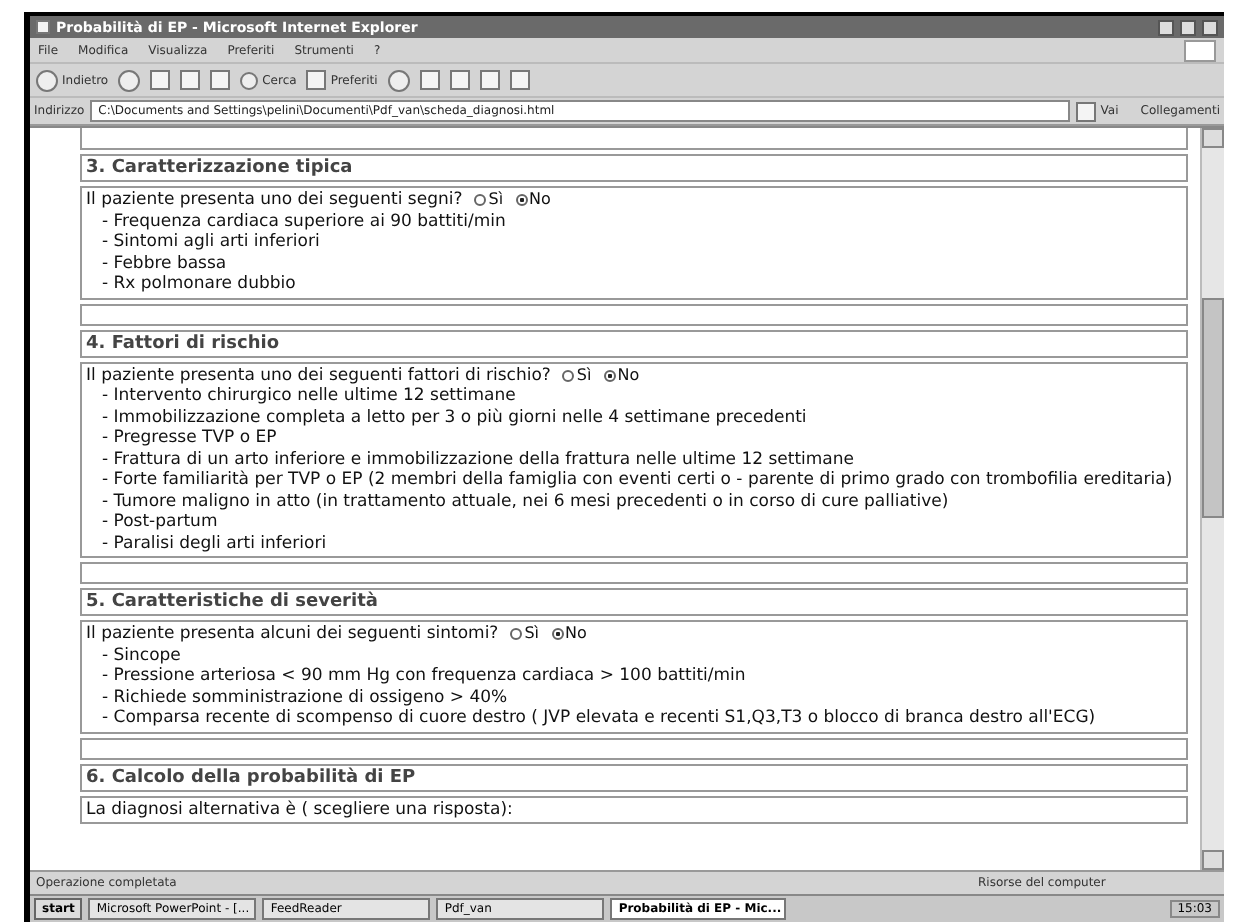 Image resolution: width=1238 pixels, height=922 pixels. What do you see at coordinates (305, 697) in the screenshot?
I see `list-item: - Richiede somministrazione di ossigeno > 40%` at bounding box center [305, 697].